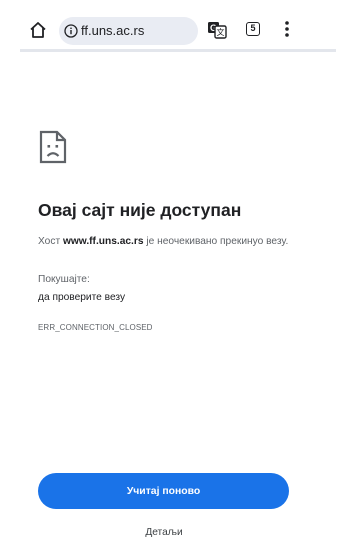 The width and height of the screenshot is (350, 551). I want to click on suggestion-check-connection: да проверите везу, so click(82, 297).